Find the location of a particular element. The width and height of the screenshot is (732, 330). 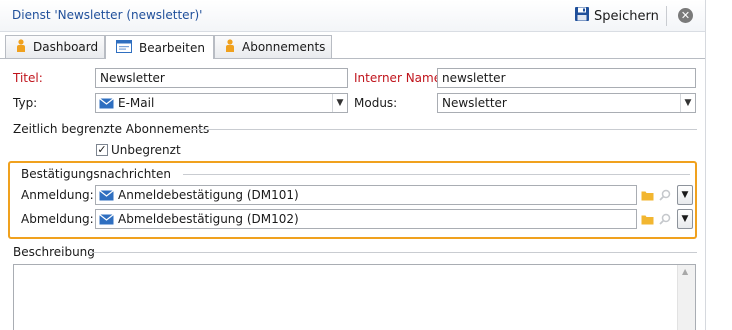

toolbar-separator is located at coordinates (666, 16).